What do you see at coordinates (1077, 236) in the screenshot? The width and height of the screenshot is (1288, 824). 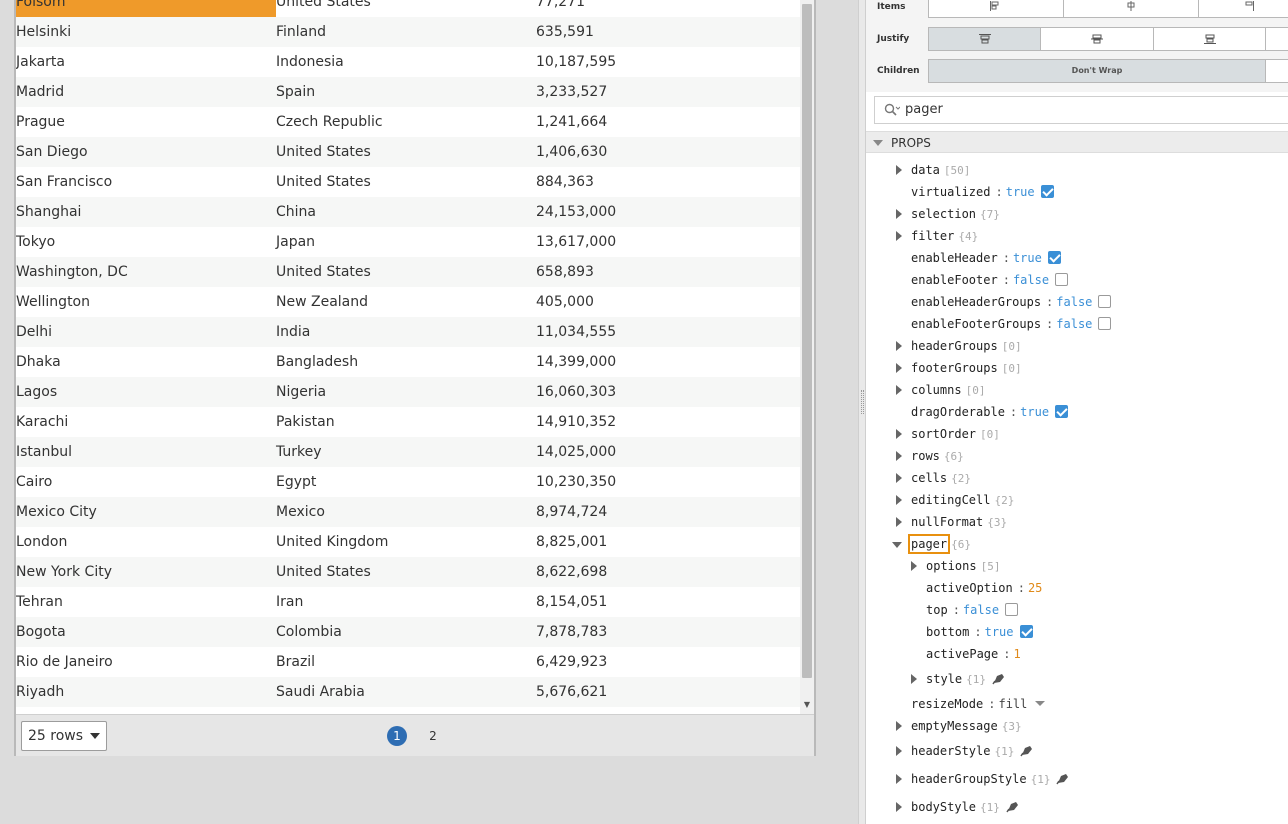 I see `prop-row-filter: filter {4}` at bounding box center [1077, 236].